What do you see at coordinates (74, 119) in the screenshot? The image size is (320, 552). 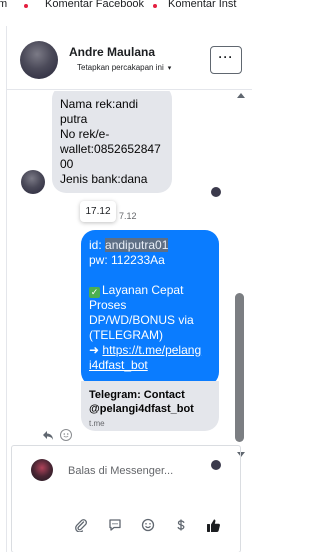 I see `message-line: putra` at bounding box center [74, 119].